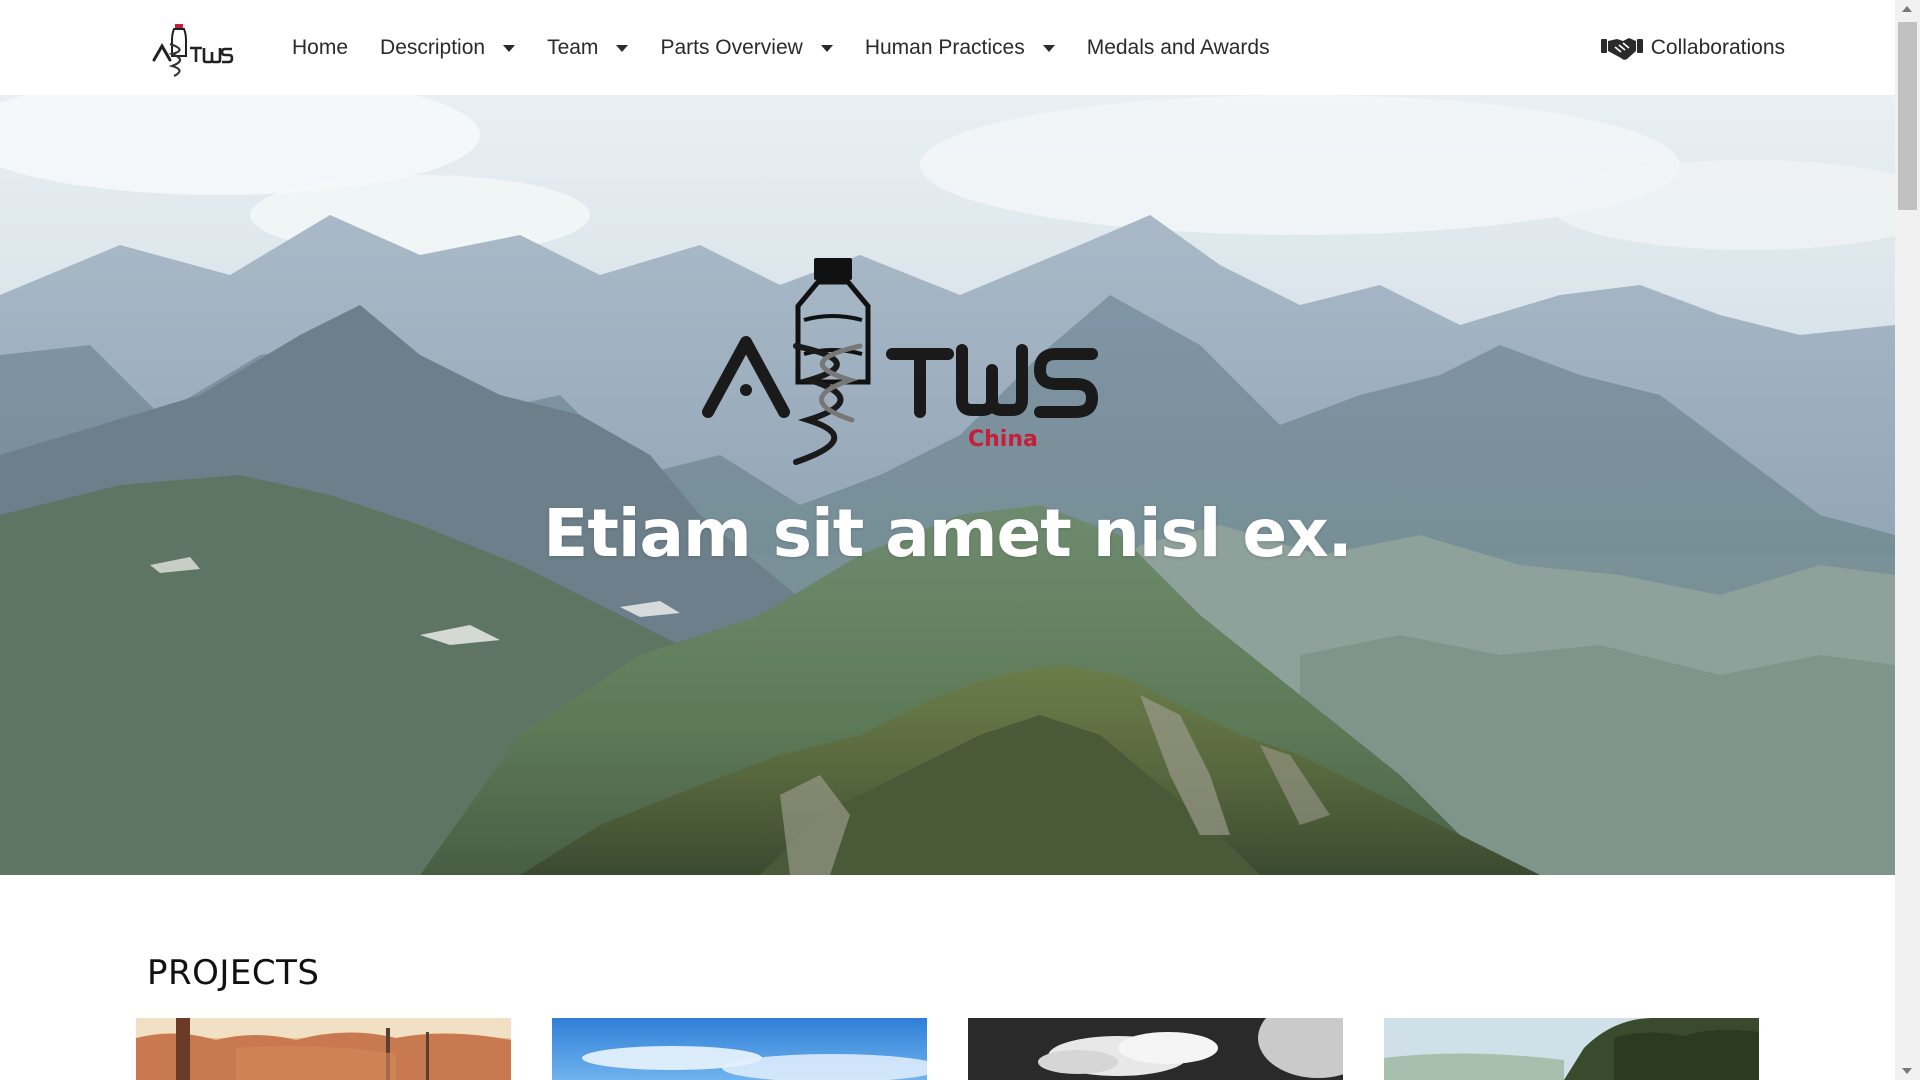 The height and width of the screenshot is (1080, 1920). I want to click on nav-item-human-practices: Human Practices, so click(960, 48).